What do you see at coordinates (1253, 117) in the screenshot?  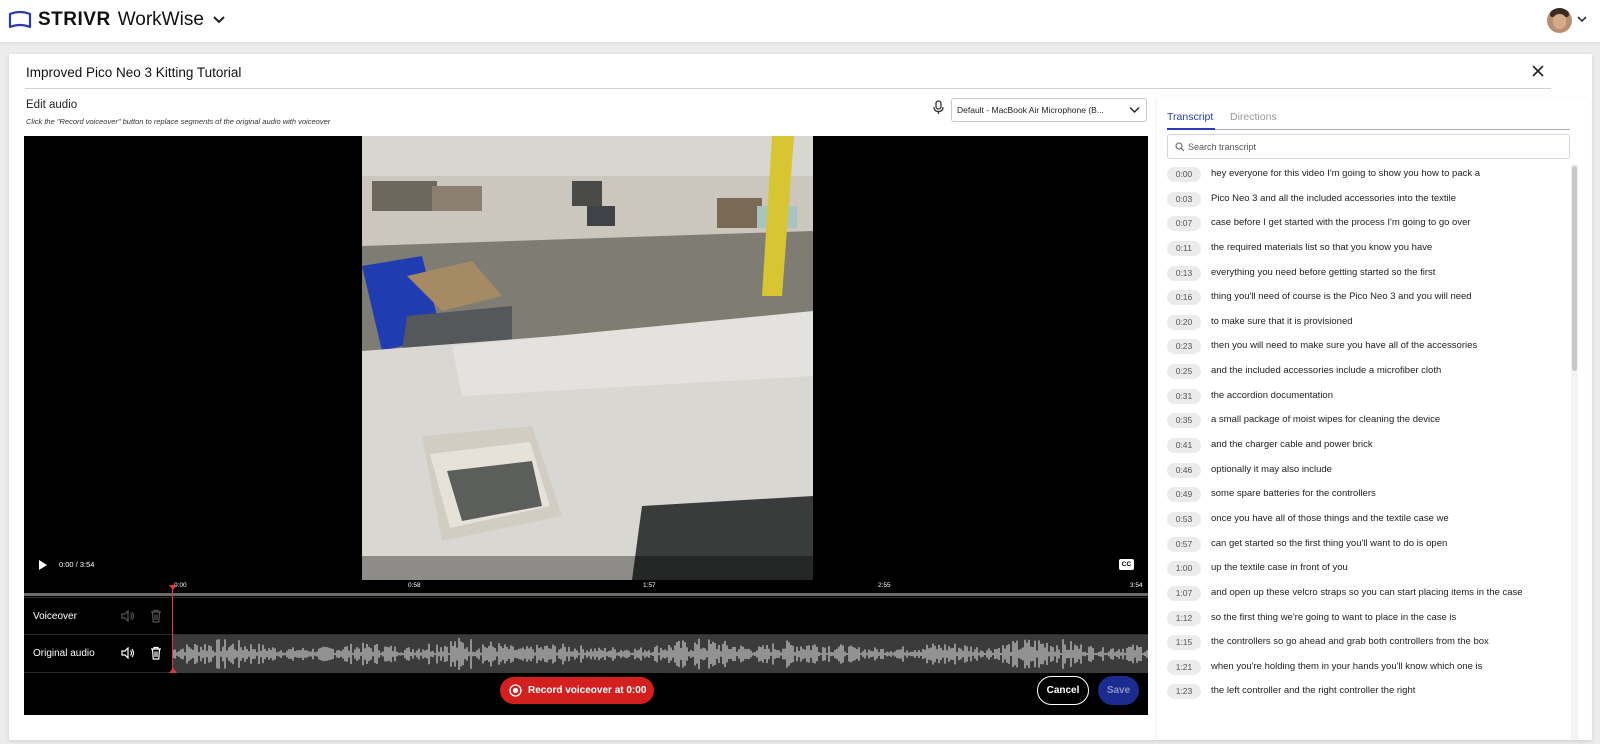 I see `tab-directions: Directions` at bounding box center [1253, 117].